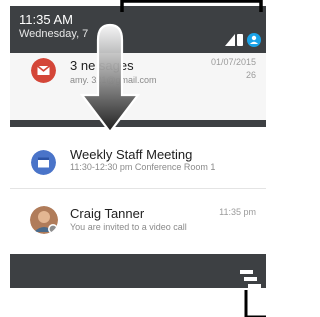 The height and width of the screenshot is (317, 320). What do you see at coordinates (131, 154) in the screenshot?
I see `notification-title: Weekly Staff Meeting` at bounding box center [131, 154].